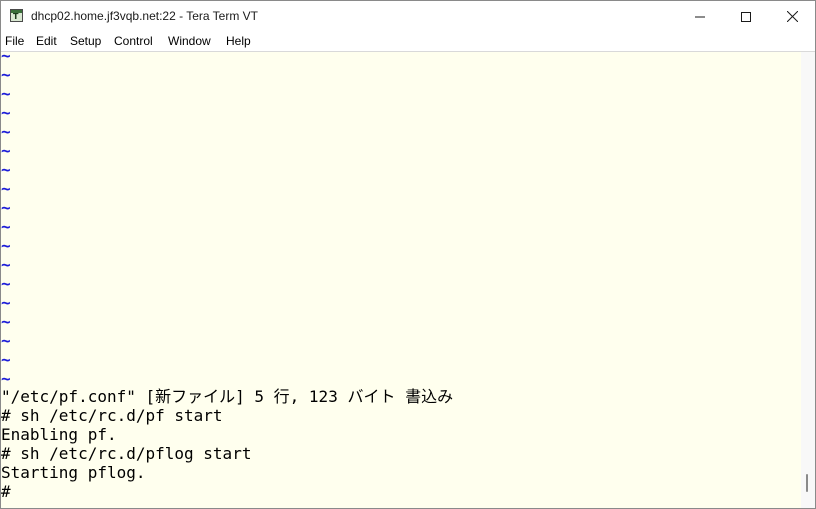 The width and height of the screenshot is (816, 509). Describe the element at coordinates (189, 41) in the screenshot. I see `menu-window: Window` at that location.